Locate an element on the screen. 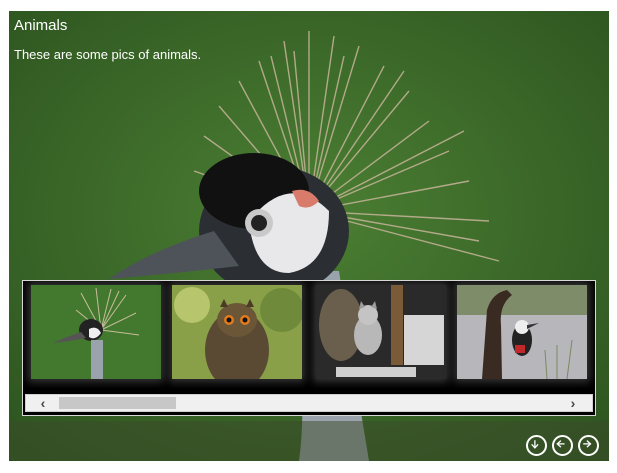 Image resolution: width=617 pixels, height=473 pixels. gallery-title: Animals is located at coordinates (41, 25).